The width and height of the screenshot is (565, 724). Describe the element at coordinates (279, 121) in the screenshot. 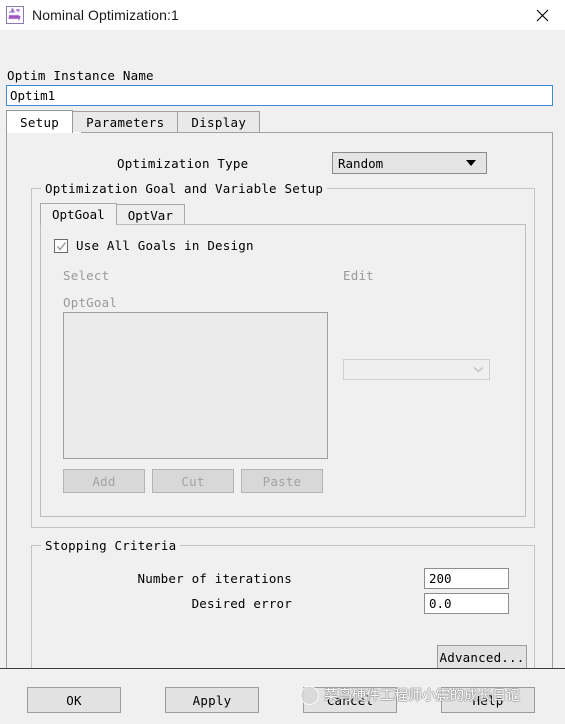

I see `main-tabstrip: Setup Parameters Display` at that location.